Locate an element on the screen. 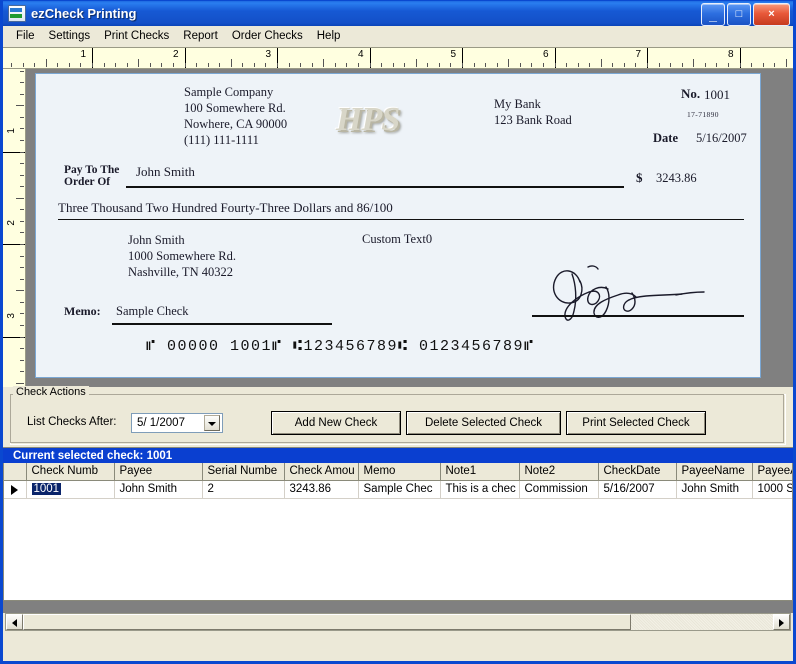 The image size is (796, 664). grid-column-header: Check Numb is located at coordinates (70, 472).